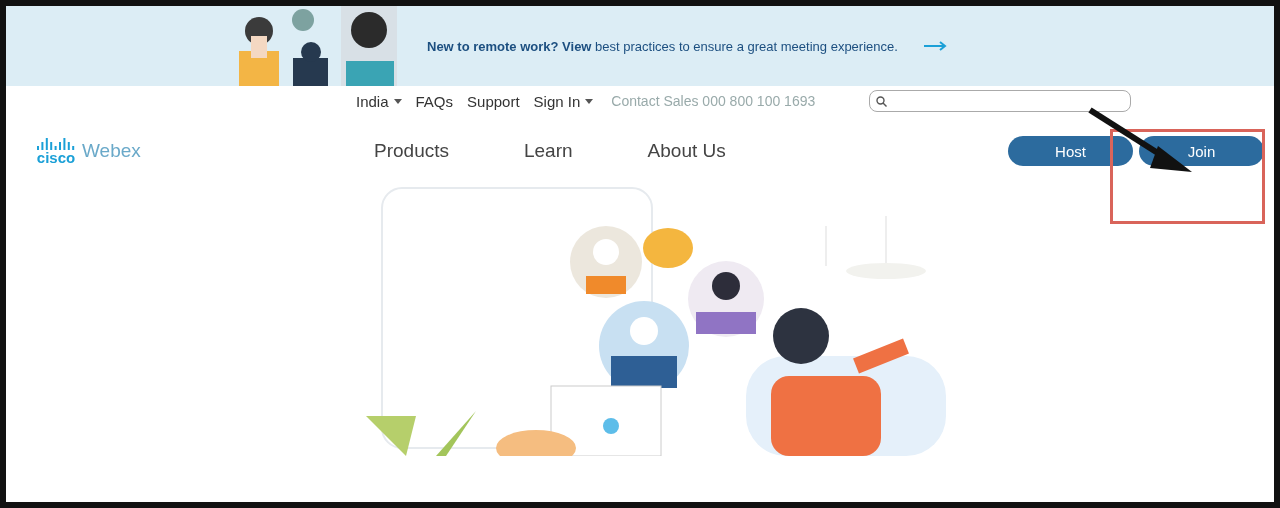  I want to click on nav-link: FAQs, so click(434, 101).